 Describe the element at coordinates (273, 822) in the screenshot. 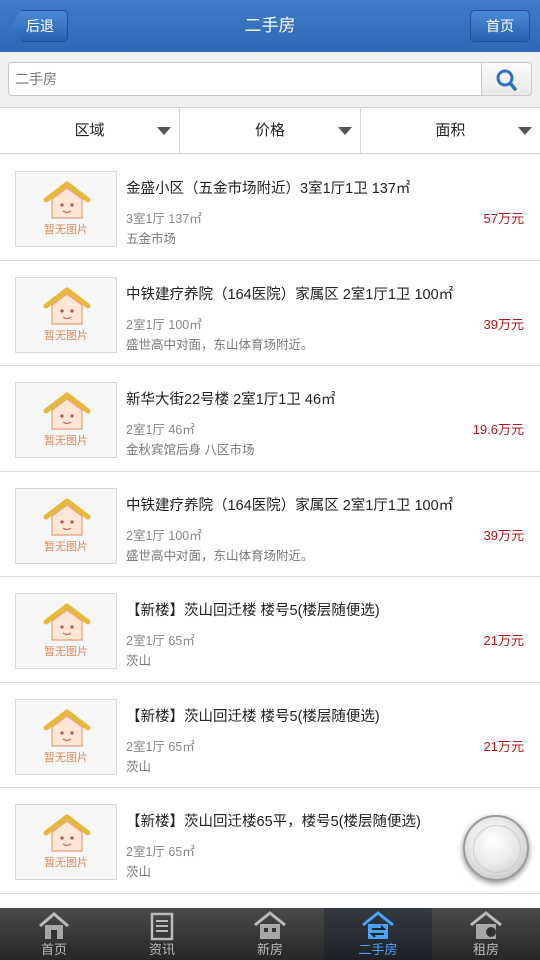

I see `listing-title: 【新楼】茨山回迁楼65平，楼号5(楼层随便选)` at that location.